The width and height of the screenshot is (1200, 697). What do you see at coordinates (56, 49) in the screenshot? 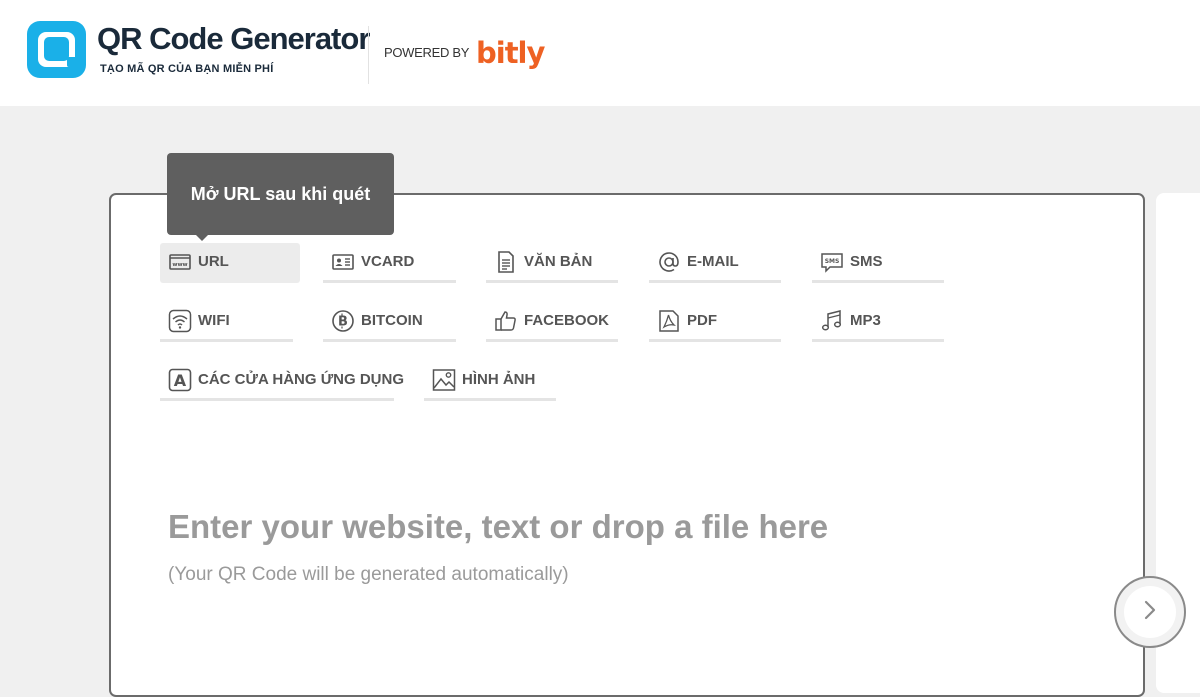
I see `qr-logo-icon` at bounding box center [56, 49].